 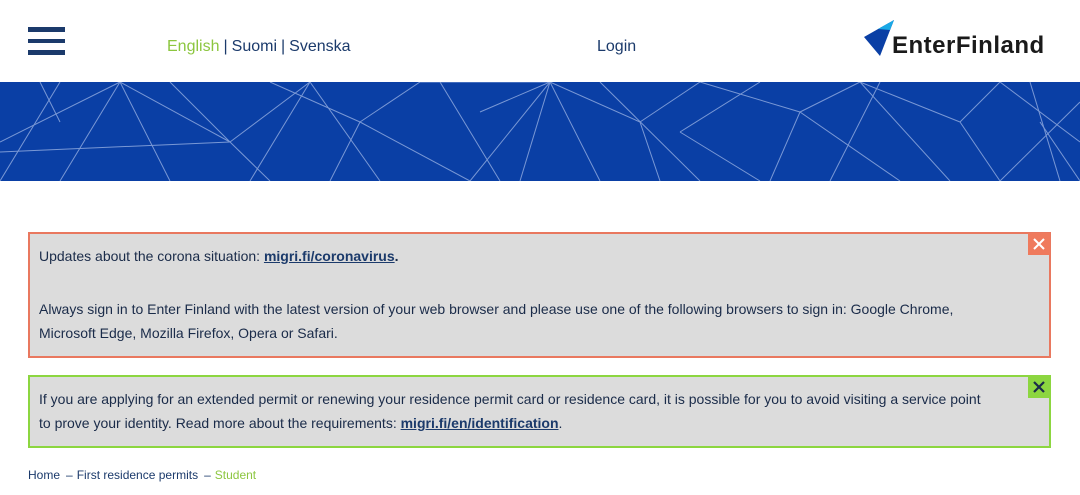 I want to click on lang-suomi: Suomi, so click(x=254, y=46).